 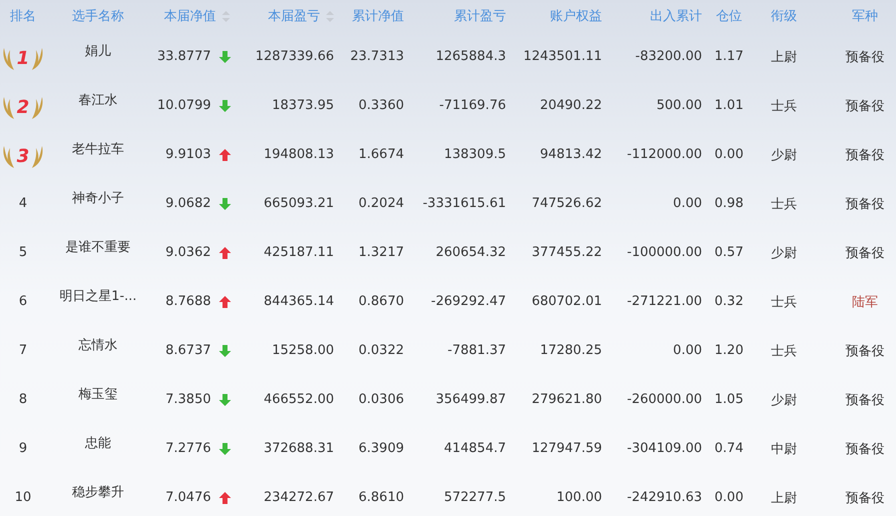 I want to click on player-name: 梅玉玺, so click(x=98, y=393).